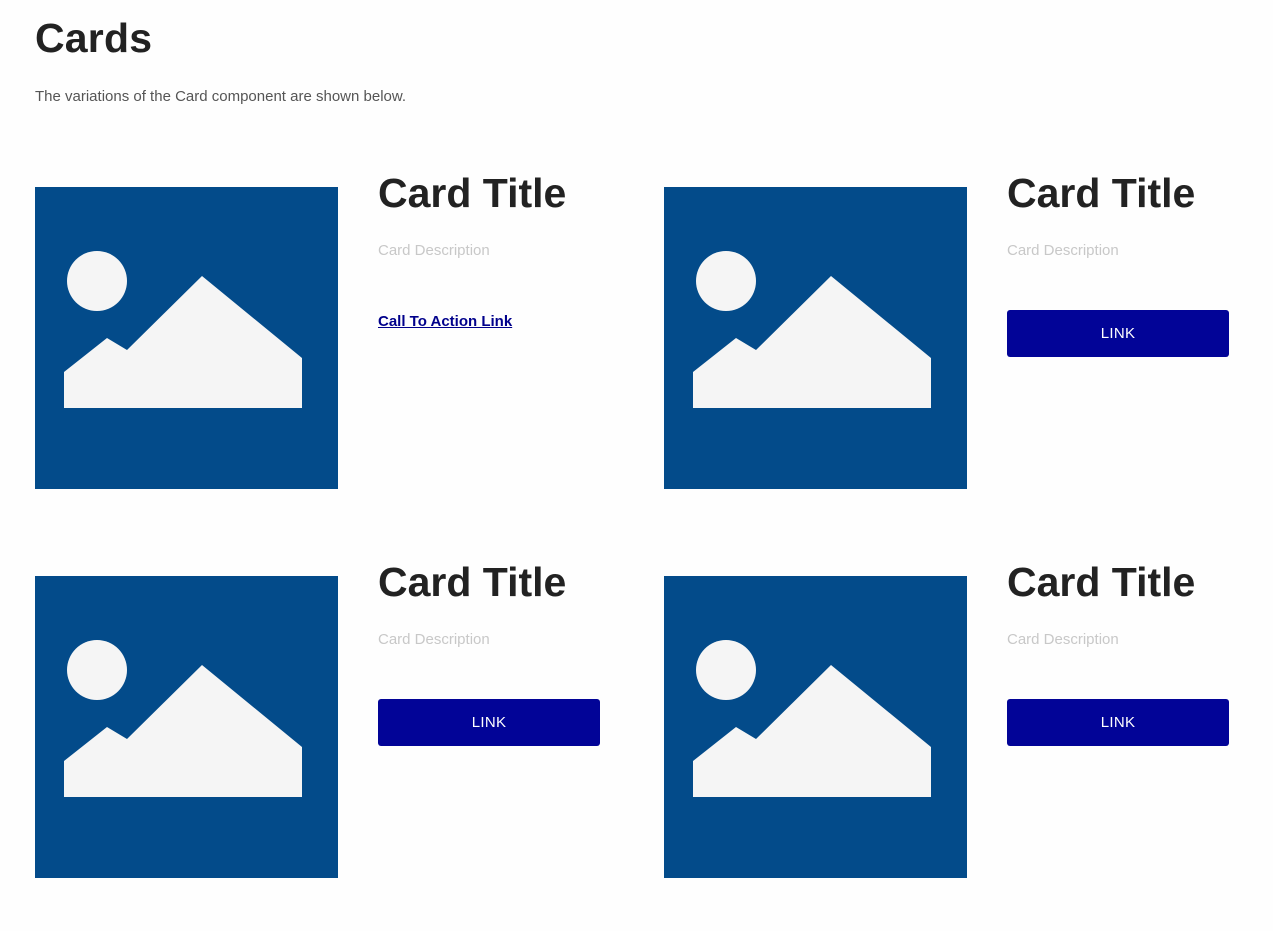  I want to click on call-to-action-link: Call To Action Link, so click(445, 322).